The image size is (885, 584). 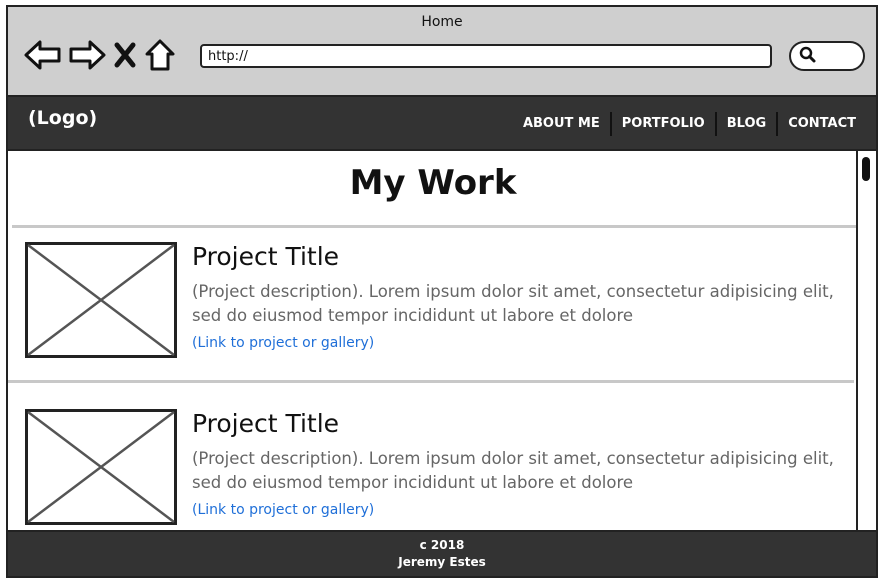 What do you see at coordinates (442, 22) in the screenshot?
I see `window-title: Home` at bounding box center [442, 22].